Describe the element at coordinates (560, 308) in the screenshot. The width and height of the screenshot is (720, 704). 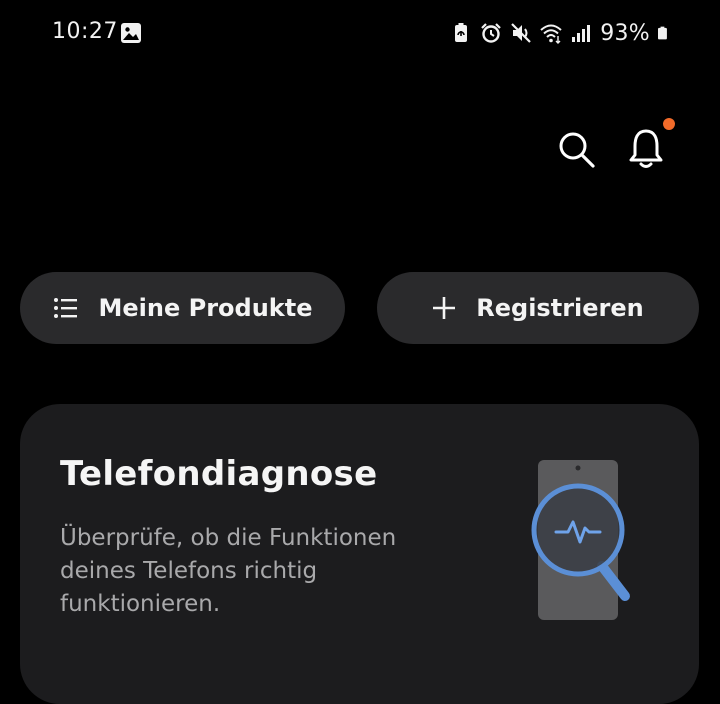
I see `register-label: Registrieren` at that location.